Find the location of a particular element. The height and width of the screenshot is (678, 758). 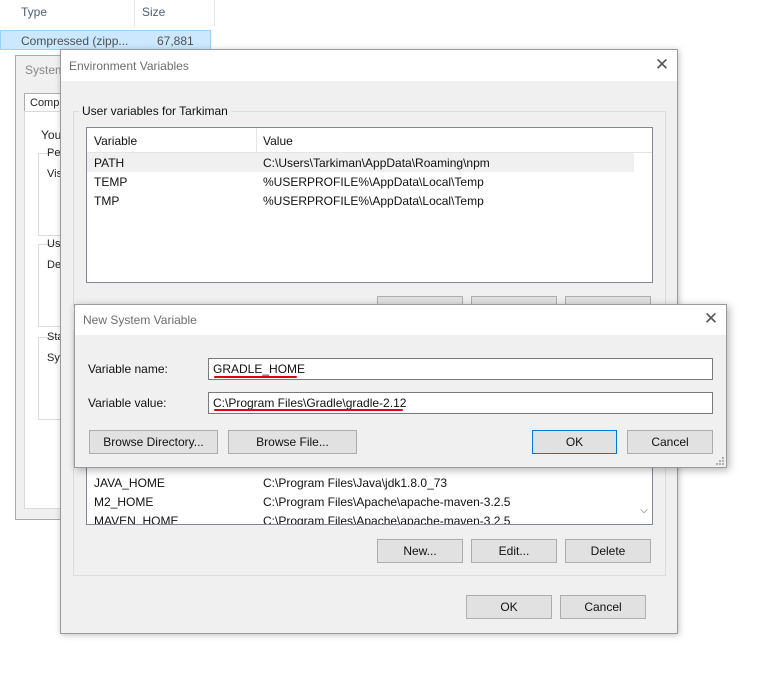

variable-value-cell: C:\Users\Tarkiman\AppData\Roaming\npm is located at coordinates (376, 163).